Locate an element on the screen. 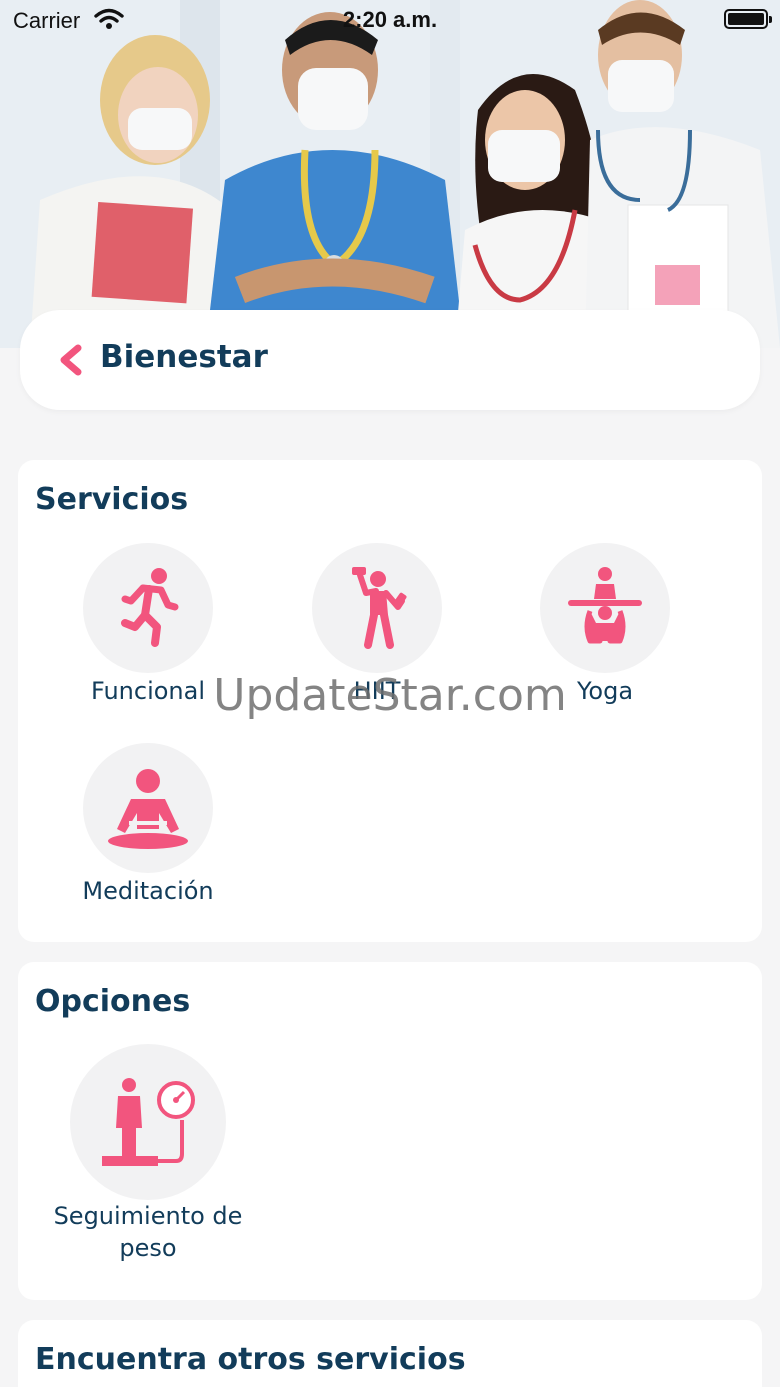 This screenshot has width=780, height=1387. otros-servicios-title: Encuentra otros servicios is located at coordinates (250, 1359).